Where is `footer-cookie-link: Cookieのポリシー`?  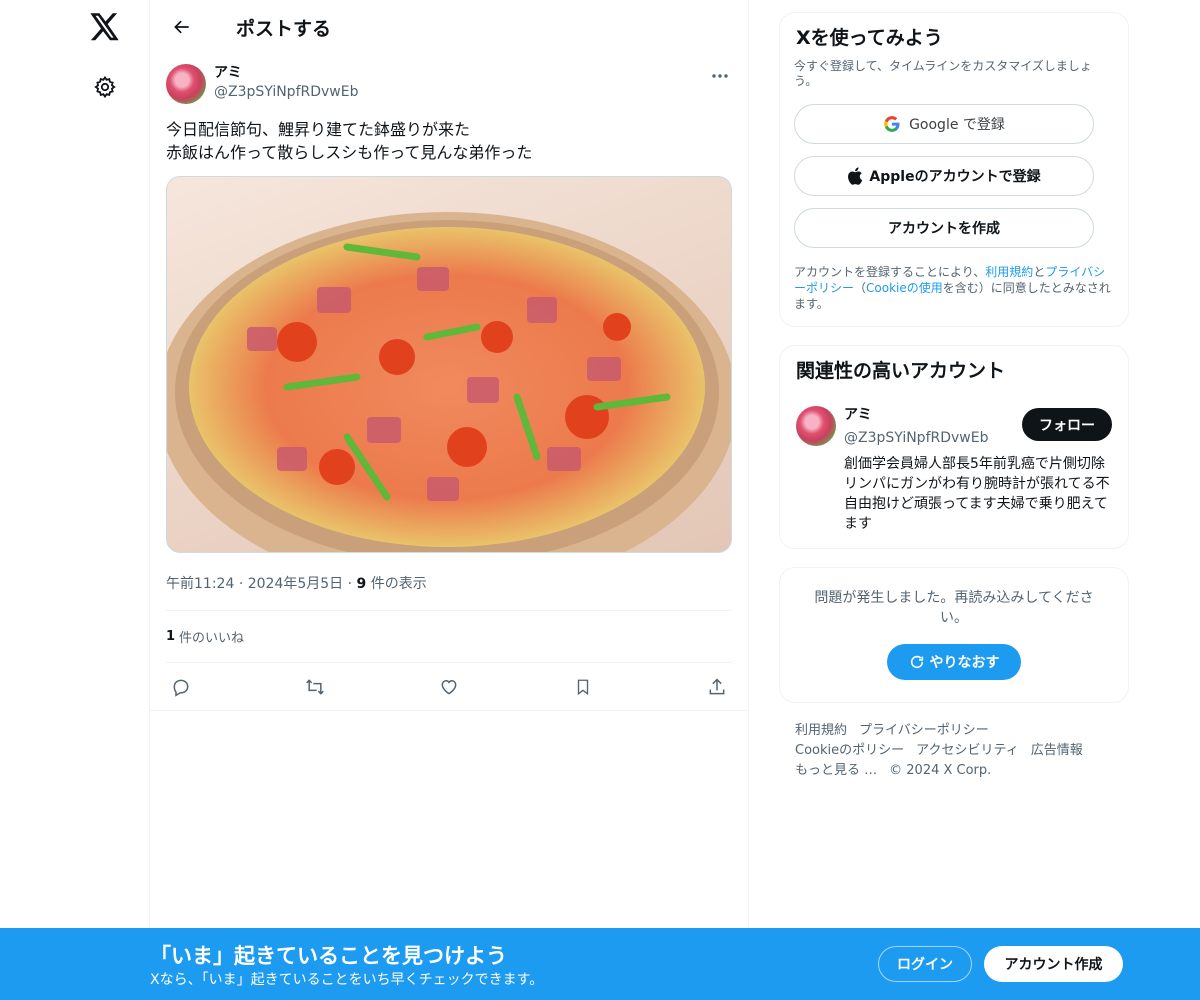 footer-cookie-link: Cookieのポリシー is located at coordinates (849, 750).